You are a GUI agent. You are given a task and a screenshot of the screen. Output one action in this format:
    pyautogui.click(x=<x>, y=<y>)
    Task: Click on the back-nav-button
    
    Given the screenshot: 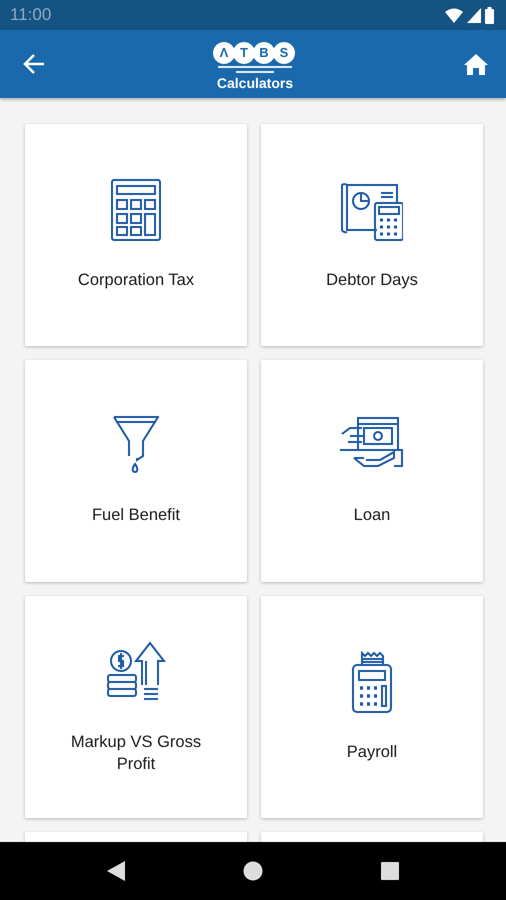 What is the action you would take?
    pyautogui.click(x=116, y=871)
    